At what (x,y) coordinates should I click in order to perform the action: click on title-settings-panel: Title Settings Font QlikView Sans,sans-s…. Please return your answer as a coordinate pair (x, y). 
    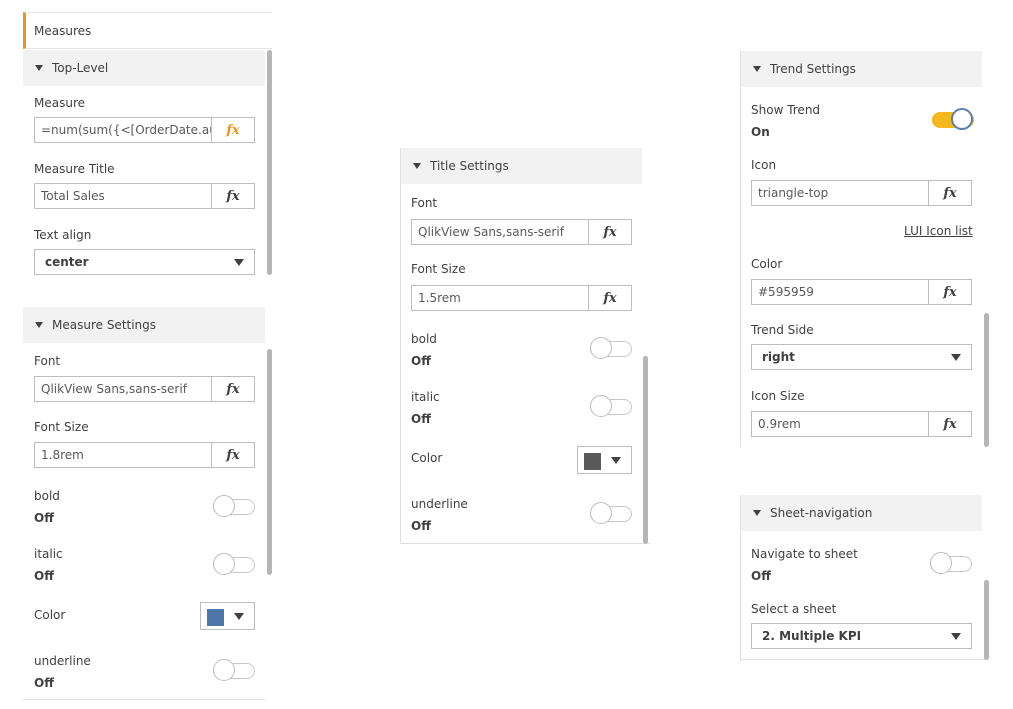
    Looking at the image, I should click on (525, 346).